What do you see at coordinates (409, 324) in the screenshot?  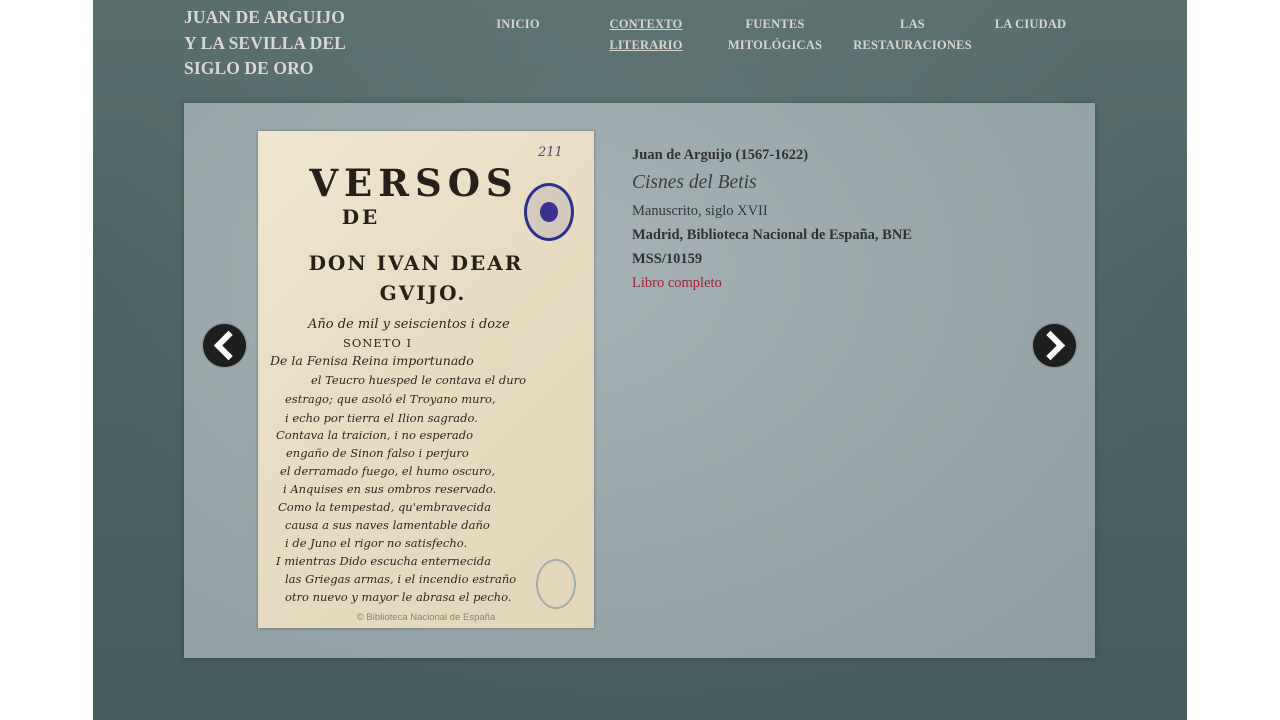 I see `manuscript-text-line: Año de mil y seiscientos i doze` at bounding box center [409, 324].